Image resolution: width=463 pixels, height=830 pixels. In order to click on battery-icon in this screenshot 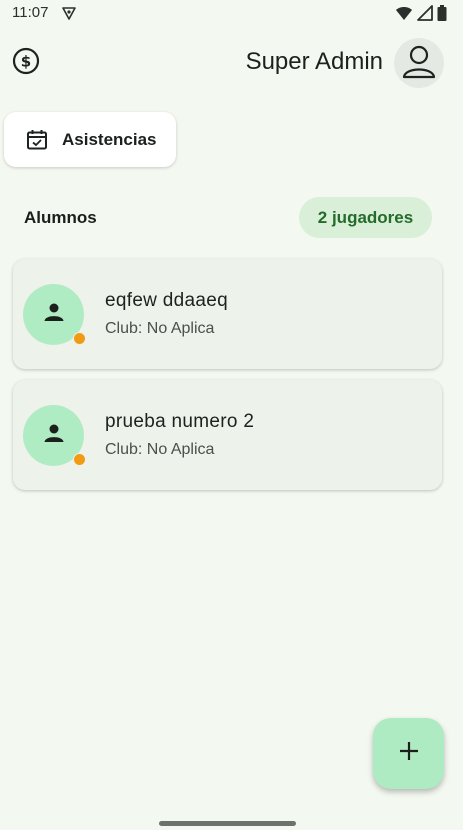, I will do `click(442, 15)`.